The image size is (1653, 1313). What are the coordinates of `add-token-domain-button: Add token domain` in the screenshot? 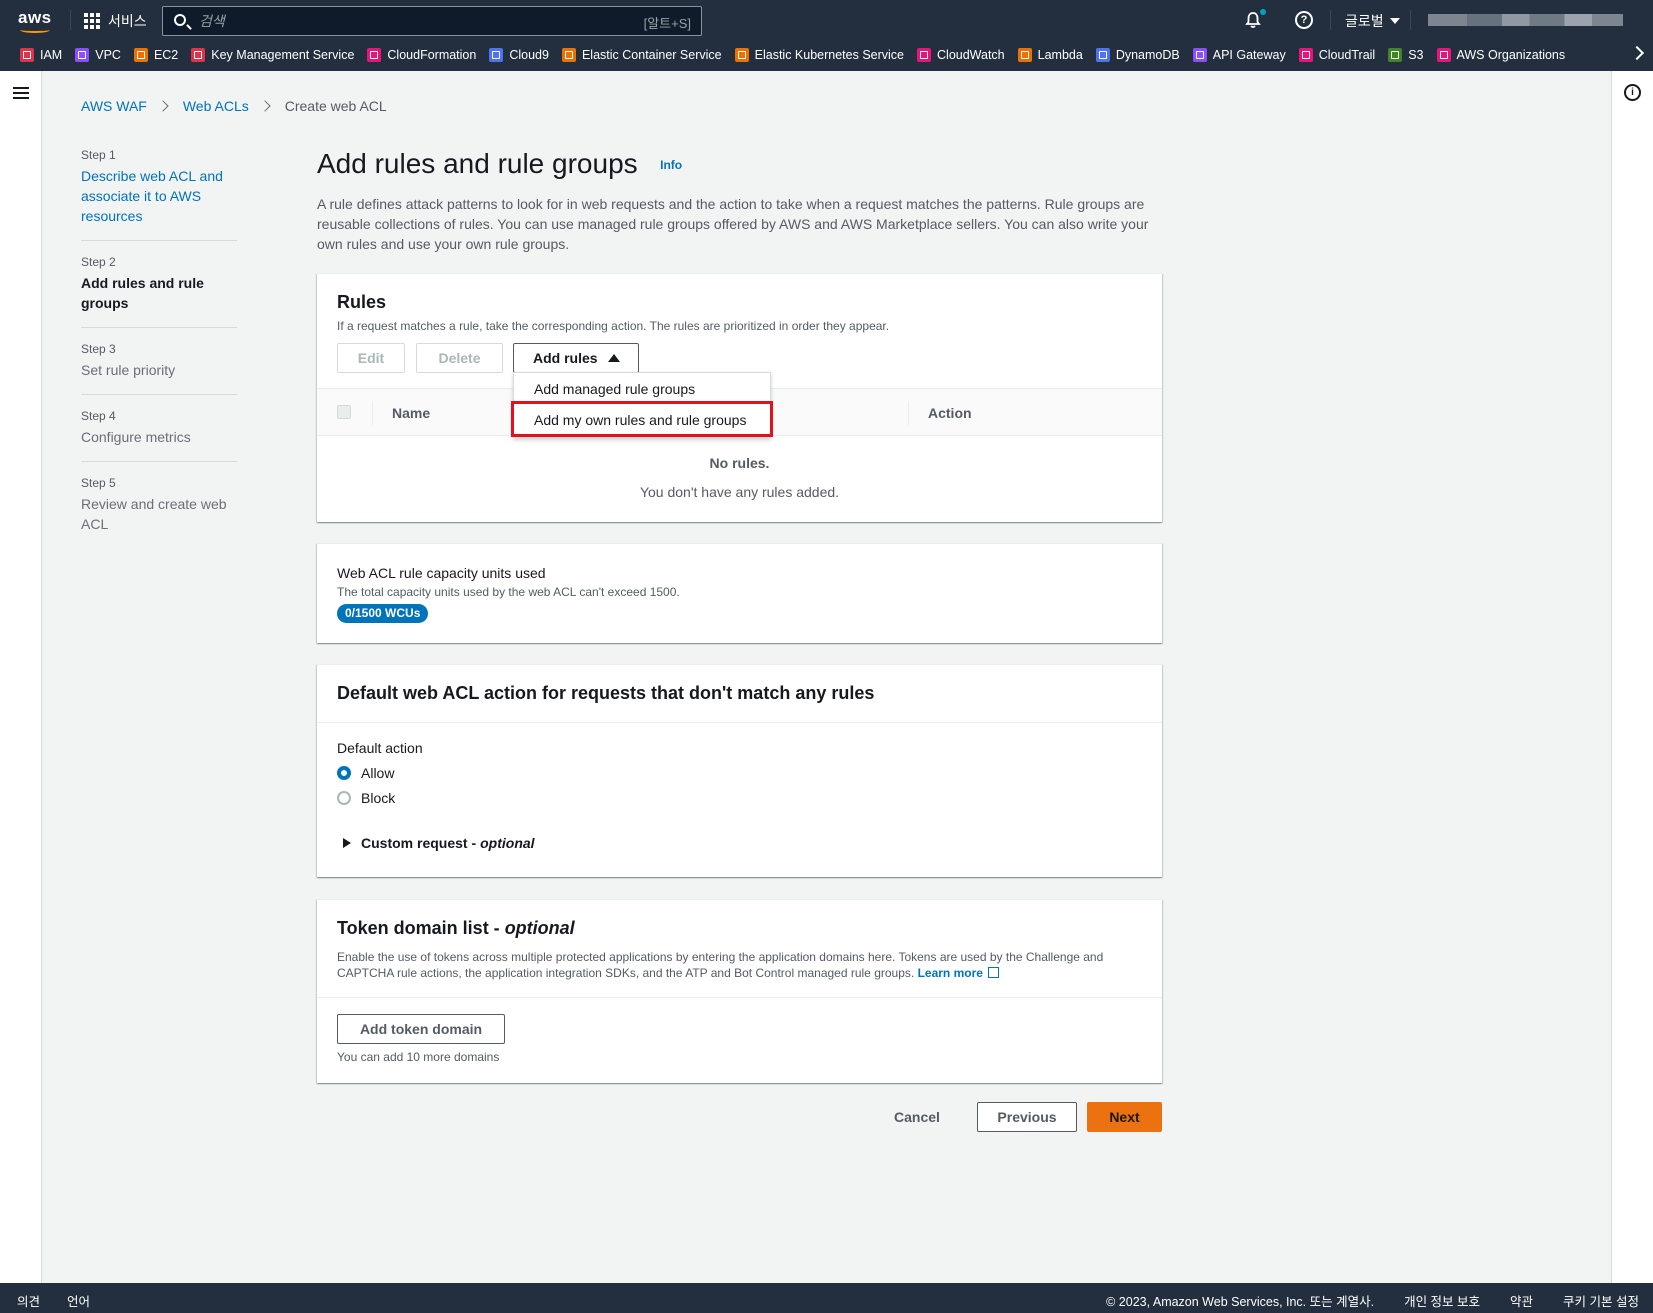 It's located at (421, 1029).